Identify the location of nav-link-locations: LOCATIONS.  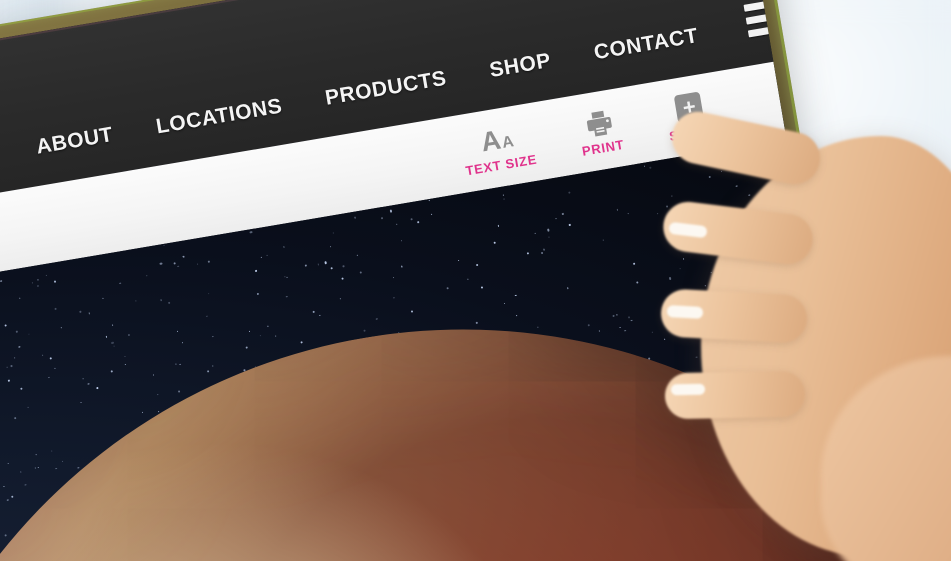
(219, 116).